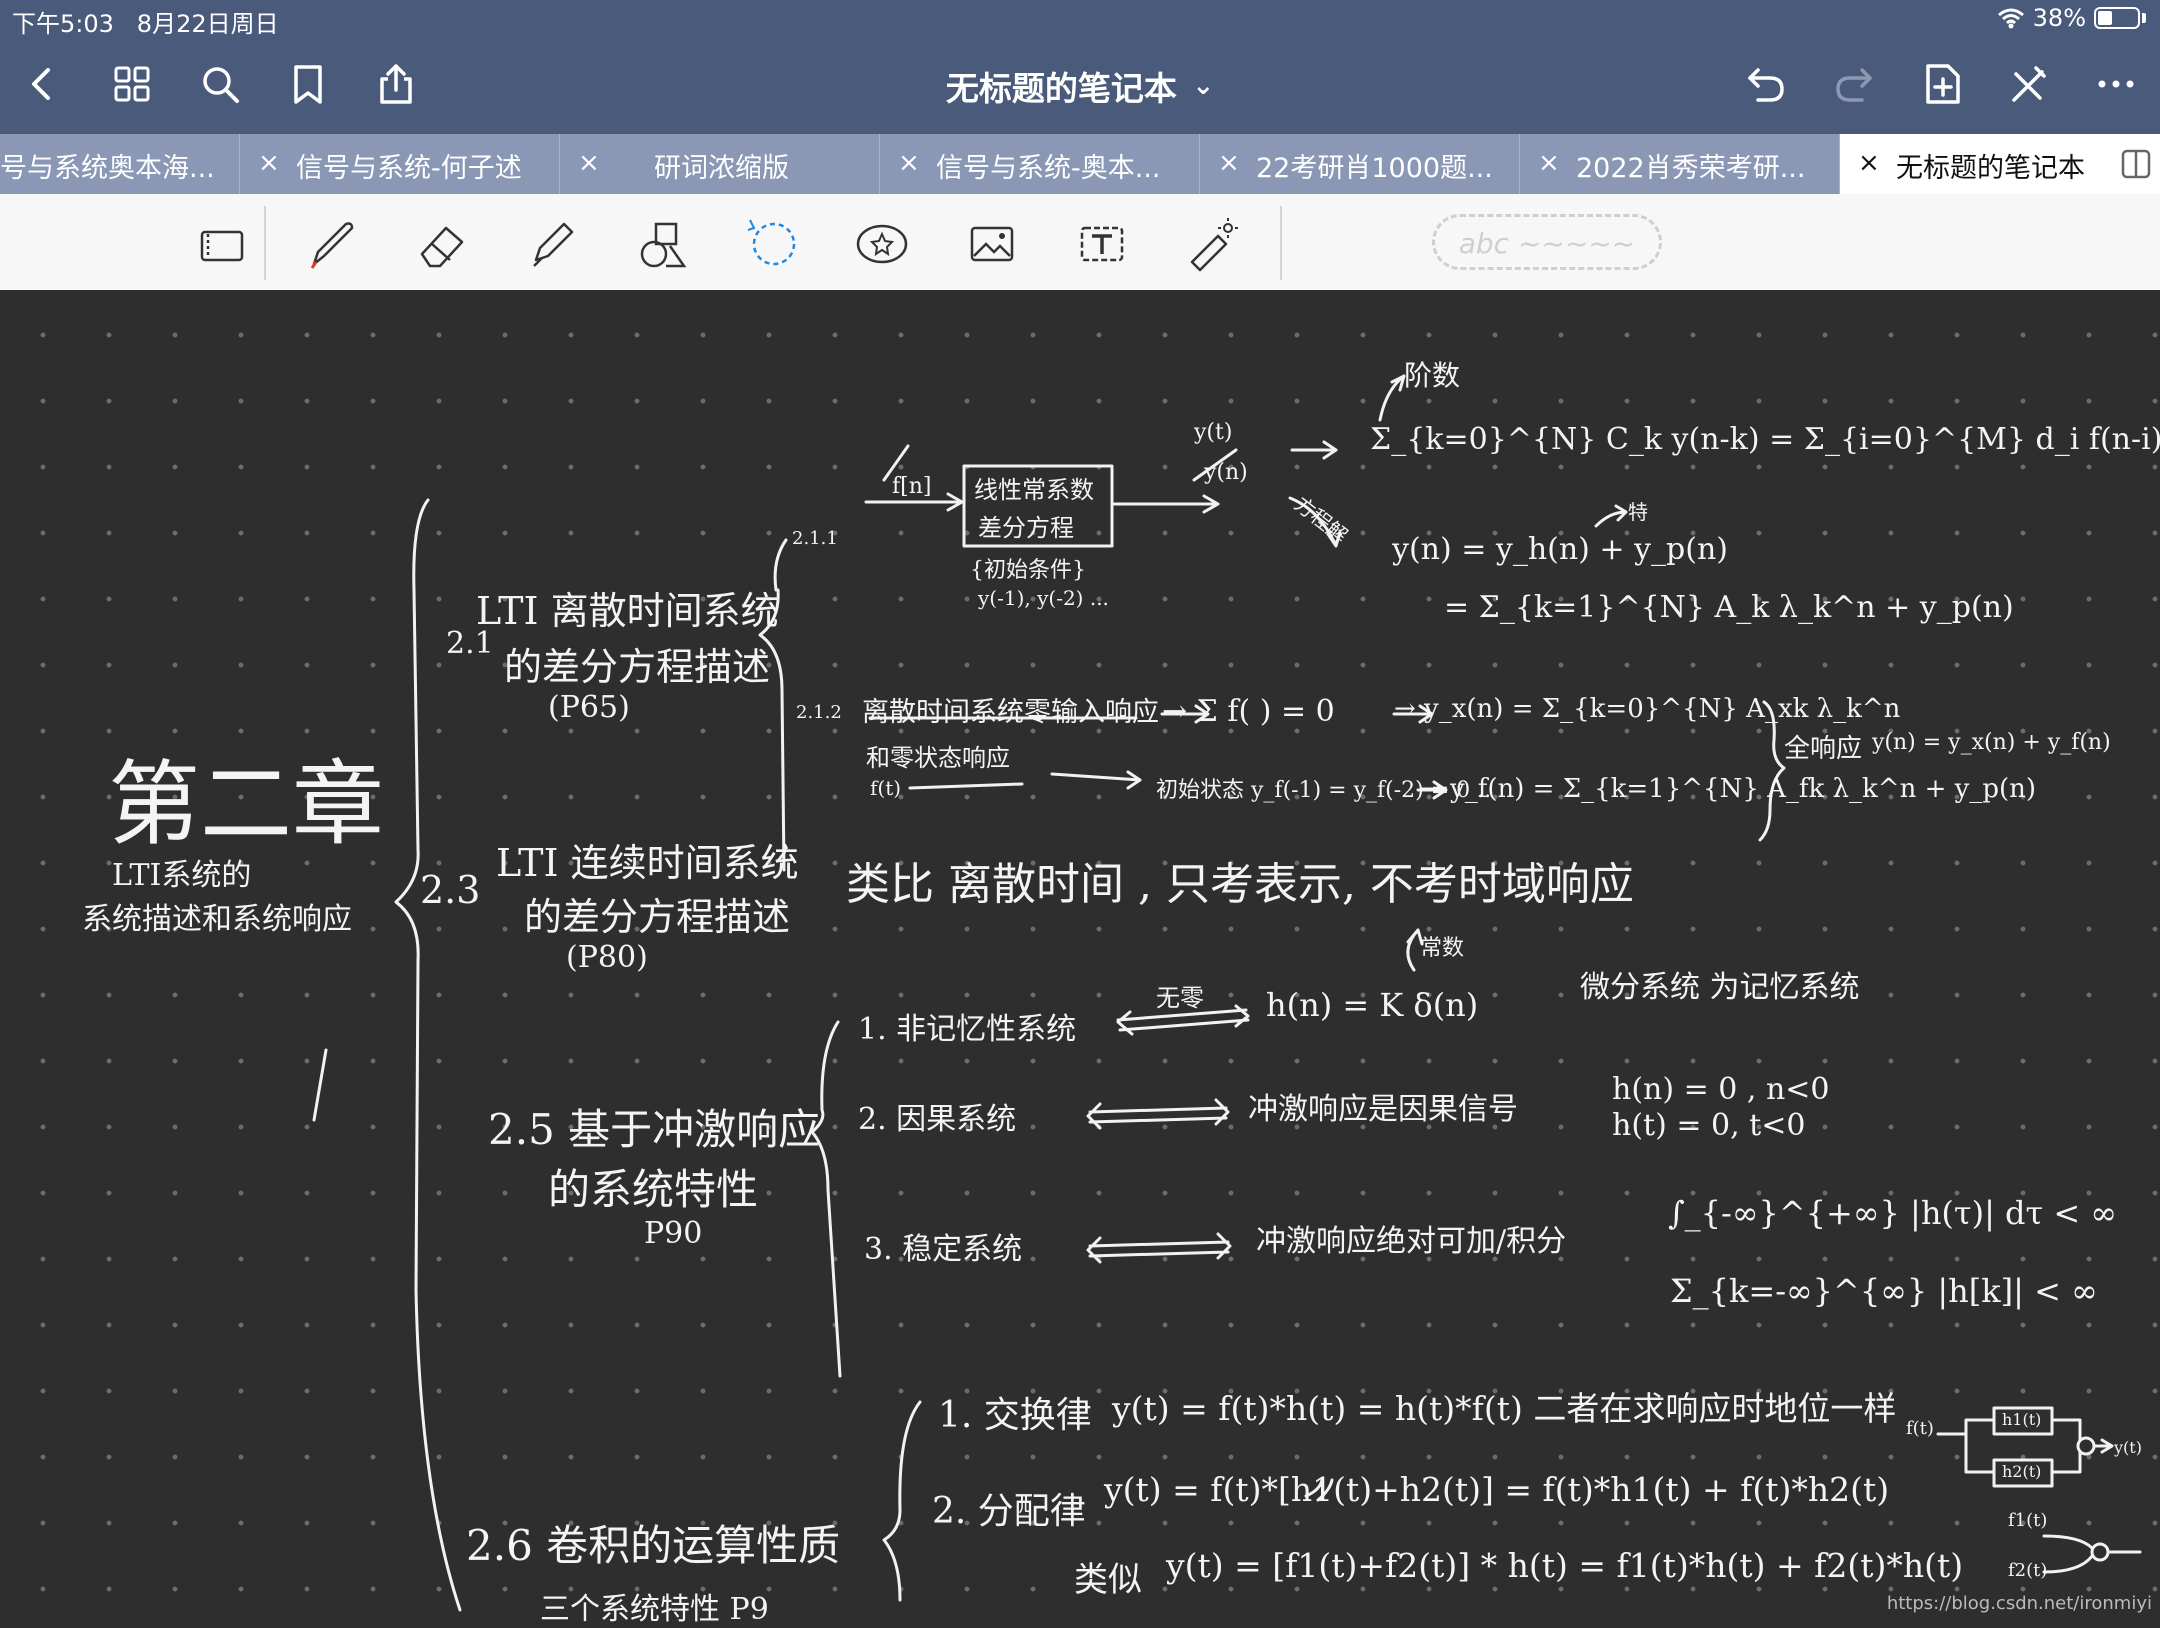  Describe the element at coordinates (1213, 432) in the screenshot. I see `box-output-1: y(t)` at that location.